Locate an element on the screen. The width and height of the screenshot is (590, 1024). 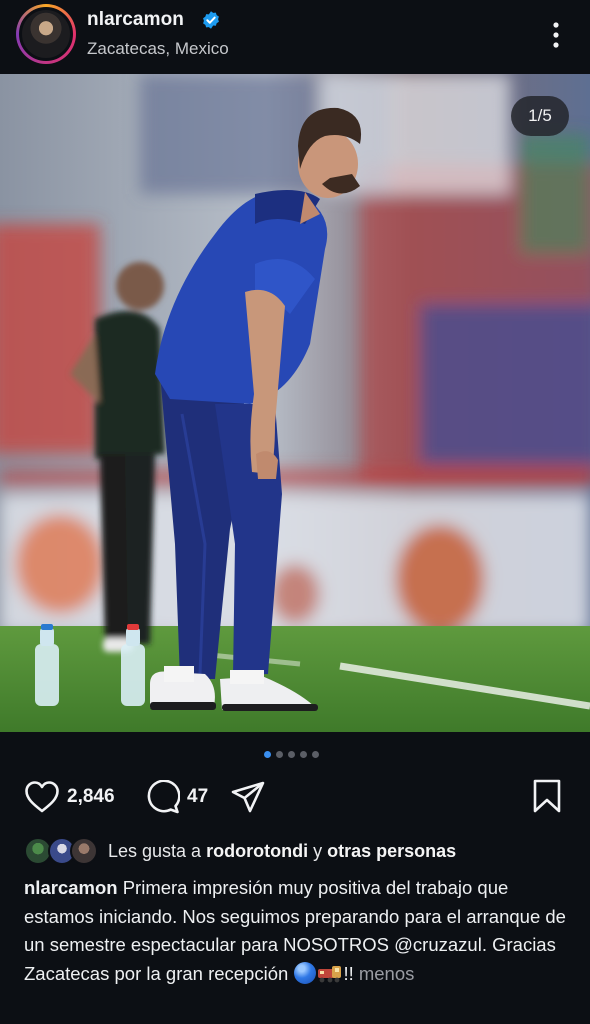
comments-count: 47 is located at coordinates (197, 797).